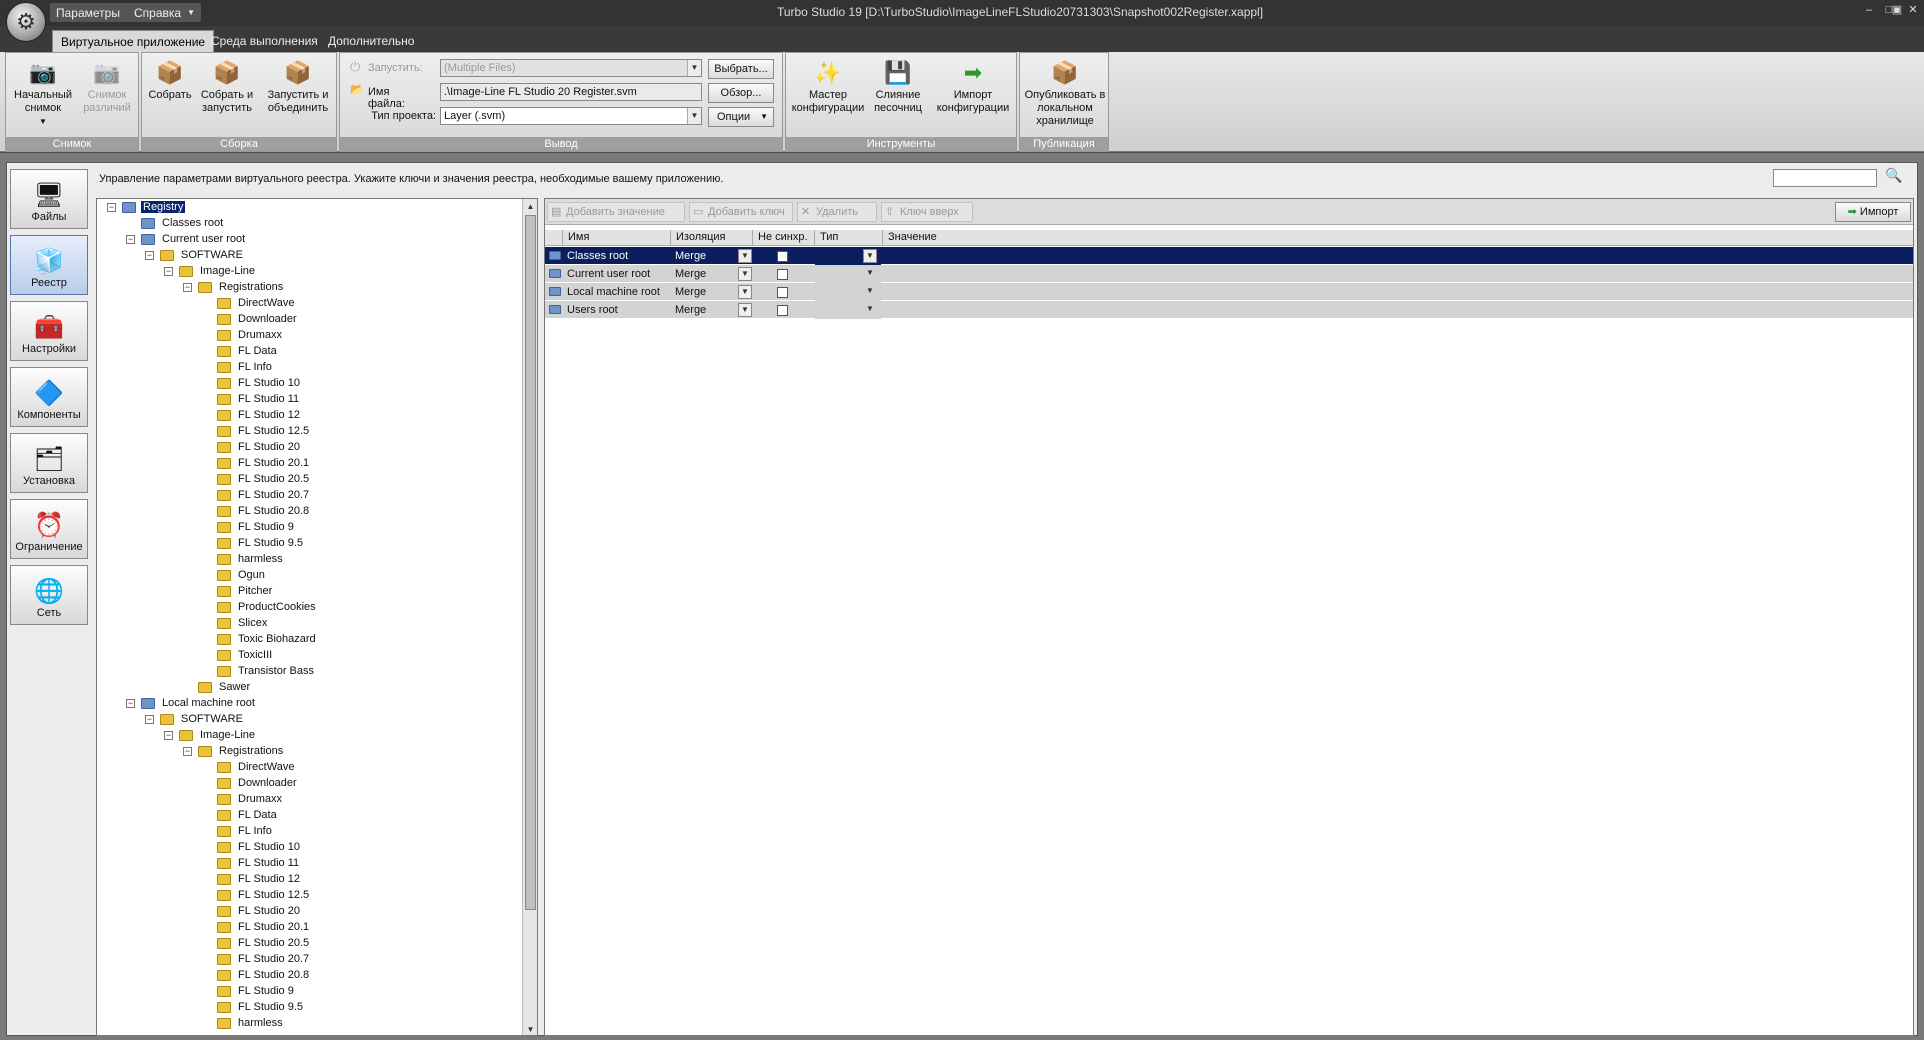  Describe the element at coordinates (617, 238) in the screenshot. I see `grid-header-name: Имя` at that location.